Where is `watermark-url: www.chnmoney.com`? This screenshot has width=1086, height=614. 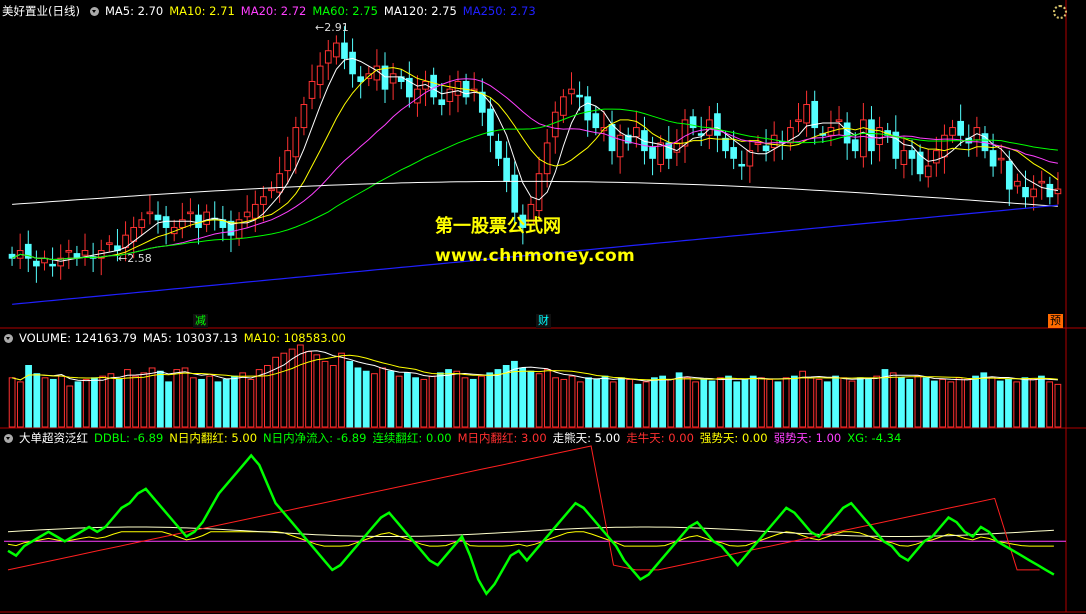 watermark-url: www.chnmoney.com is located at coordinates (535, 256).